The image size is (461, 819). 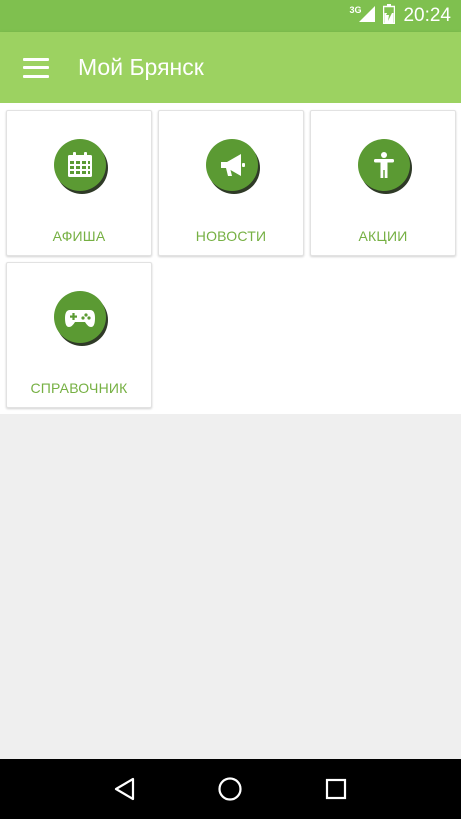 What do you see at coordinates (336, 789) in the screenshot?
I see `recent-apps-icon` at bounding box center [336, 789].